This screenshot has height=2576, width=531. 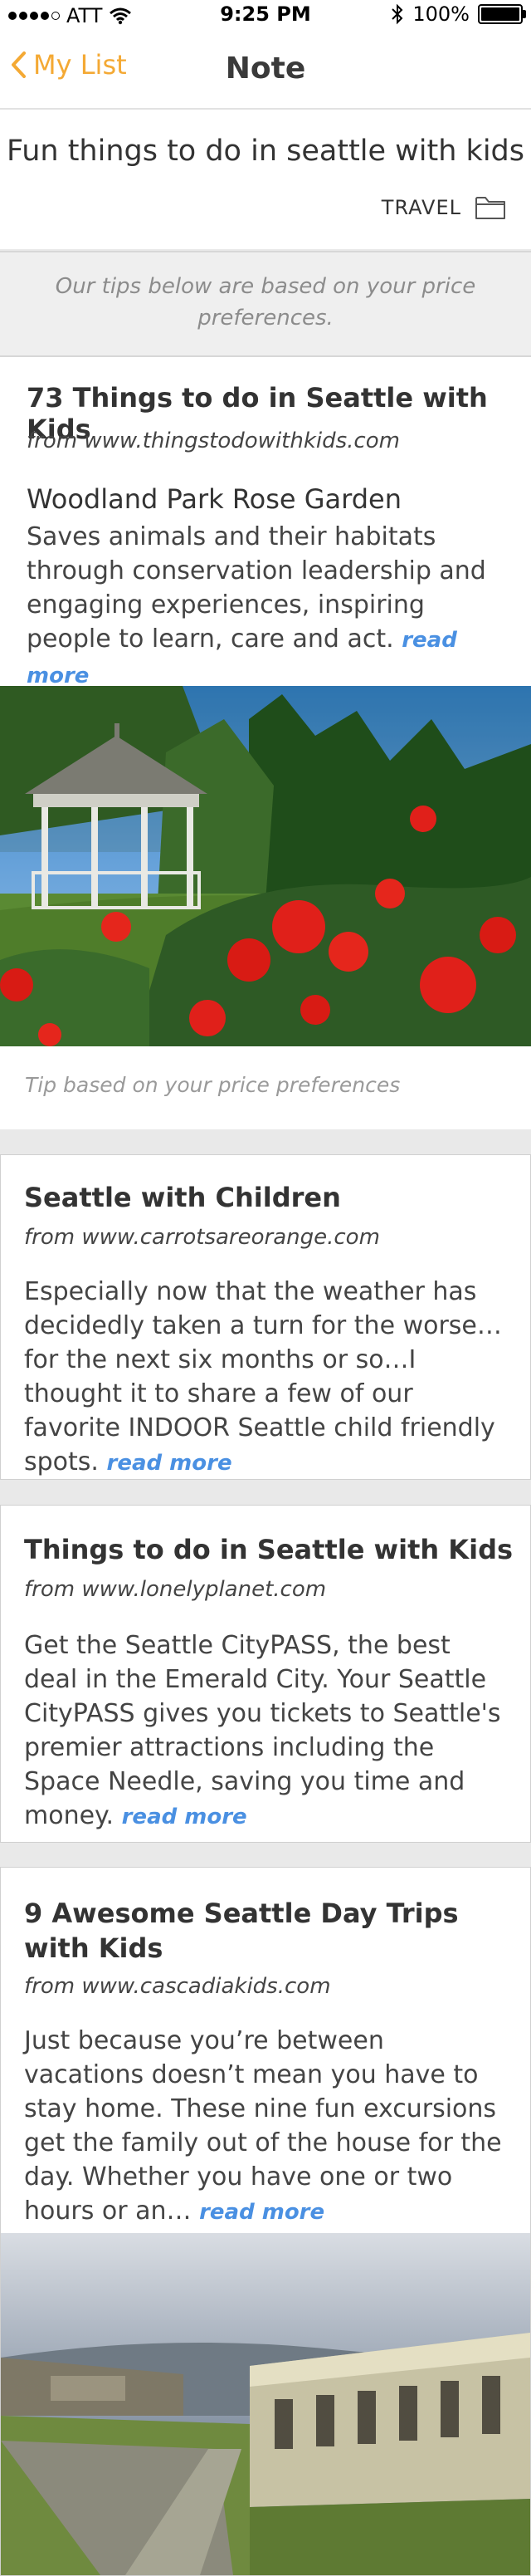 What do you see at coordinates (214, 499) in the screenshot?
I see `card-subtitle: Woodland Park Rose Garden` at bounding box center [214, 499].